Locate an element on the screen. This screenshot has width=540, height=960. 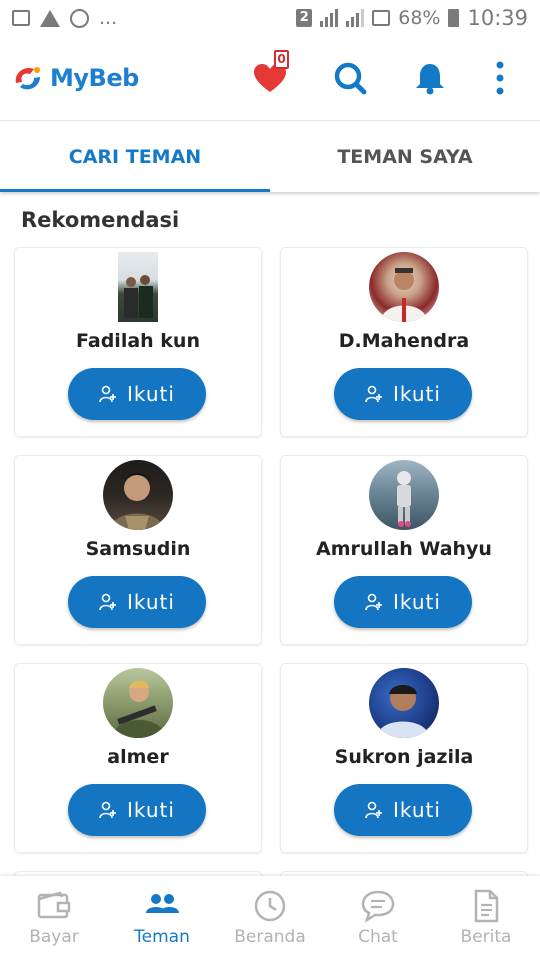
user-name: Samsudin is located at coordinates (138, 549).